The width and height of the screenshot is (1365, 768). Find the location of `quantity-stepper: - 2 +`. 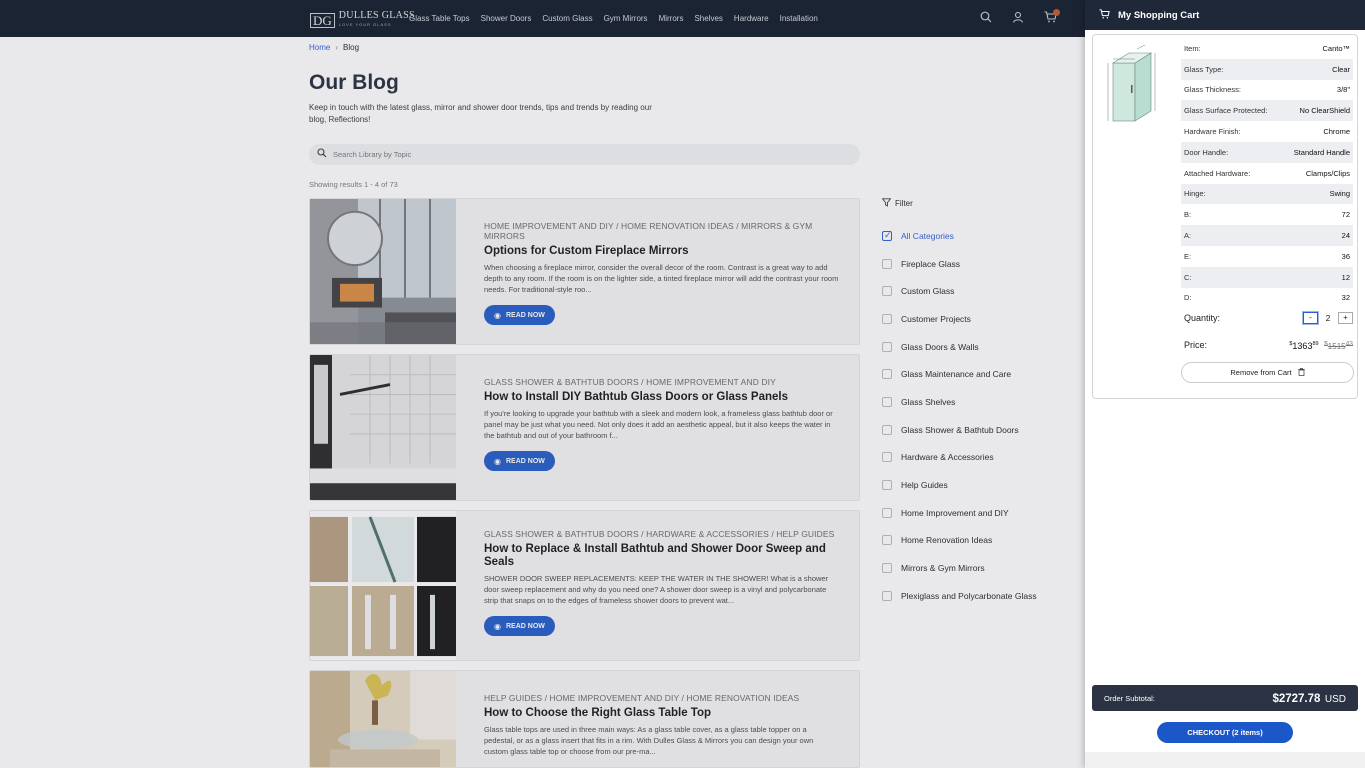

quantity-stepper: - 2 + is located at coordinates (1328, 318).